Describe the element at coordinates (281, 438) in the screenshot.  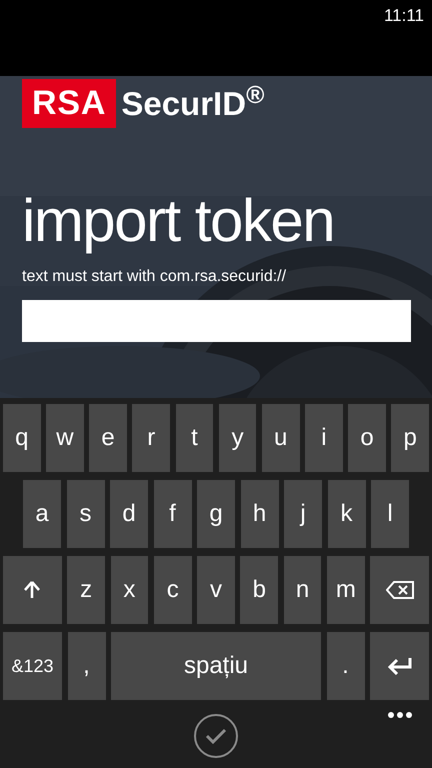
I see `letter-key: u` at that location.